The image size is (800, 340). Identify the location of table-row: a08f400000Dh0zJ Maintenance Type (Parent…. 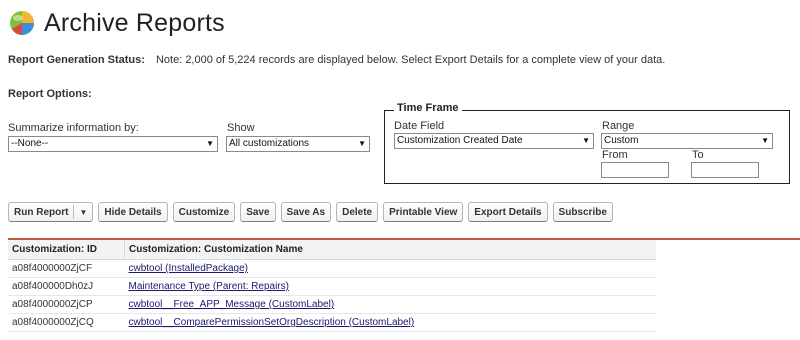
(332, 286).